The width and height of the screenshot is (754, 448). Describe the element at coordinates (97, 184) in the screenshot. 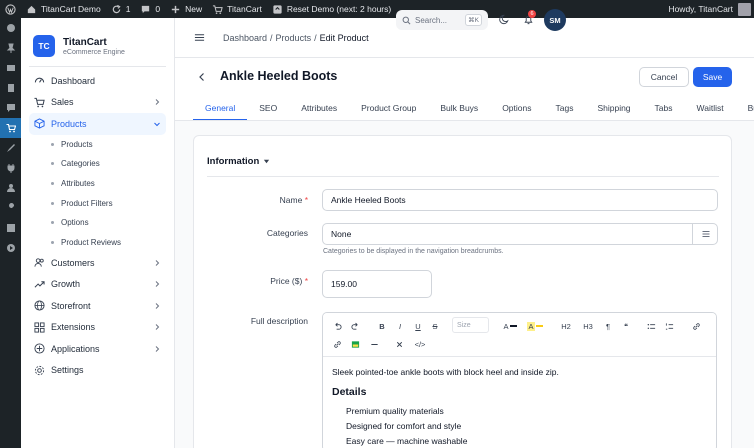

I see `sidebar-subitem-attributes: Attributes` at that location.